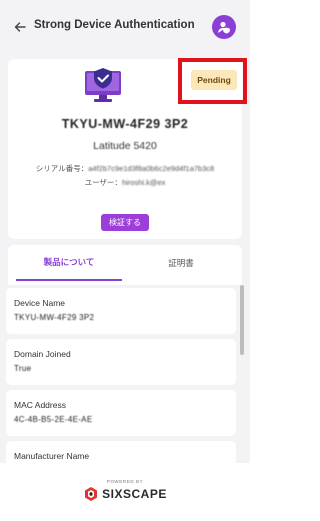 This screenshot has width=320, height=521. I want to click on sixscape-logo-icon, so click(91, 494).